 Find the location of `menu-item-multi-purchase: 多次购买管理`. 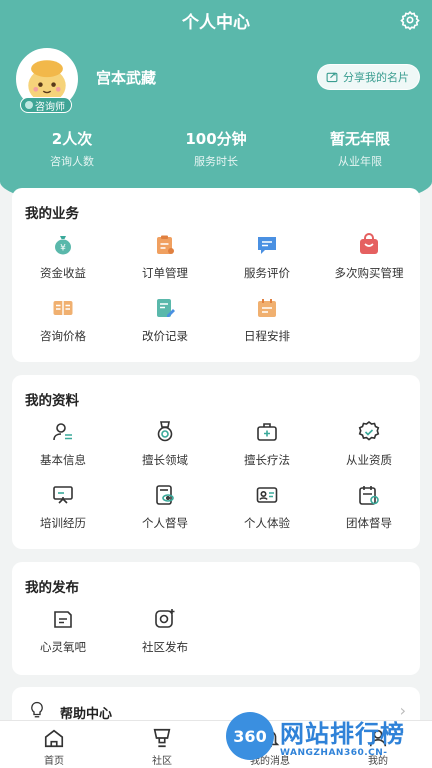

menu-item-multi-purchase: 多次购买管理 is located at coordinates (369, 256).